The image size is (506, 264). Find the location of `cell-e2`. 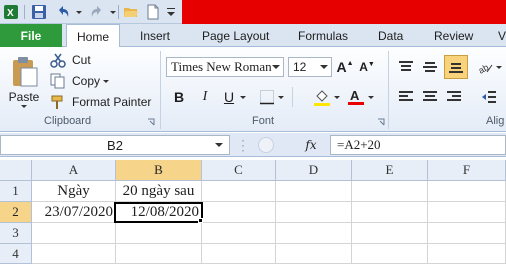

cell-e2 is located at coordinates (390, 212).